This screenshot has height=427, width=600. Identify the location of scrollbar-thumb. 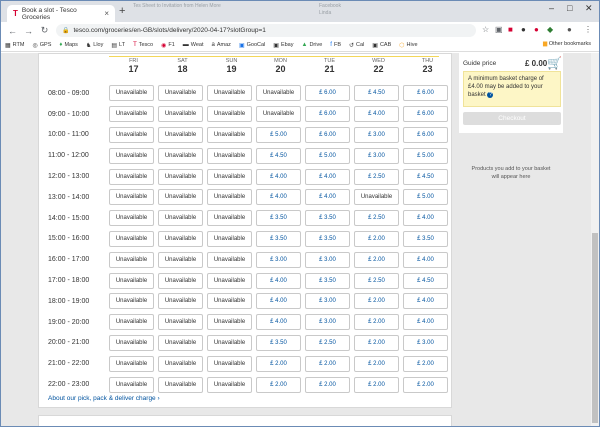
(595, 328).